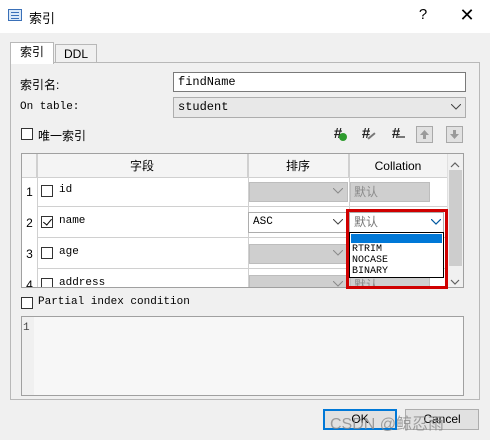 Image resolution: width=490 pixels, height=440 pixels. Describe the element at coordinates (32, 53) in the screenshot. I see `tab-index: 索引` at that location.